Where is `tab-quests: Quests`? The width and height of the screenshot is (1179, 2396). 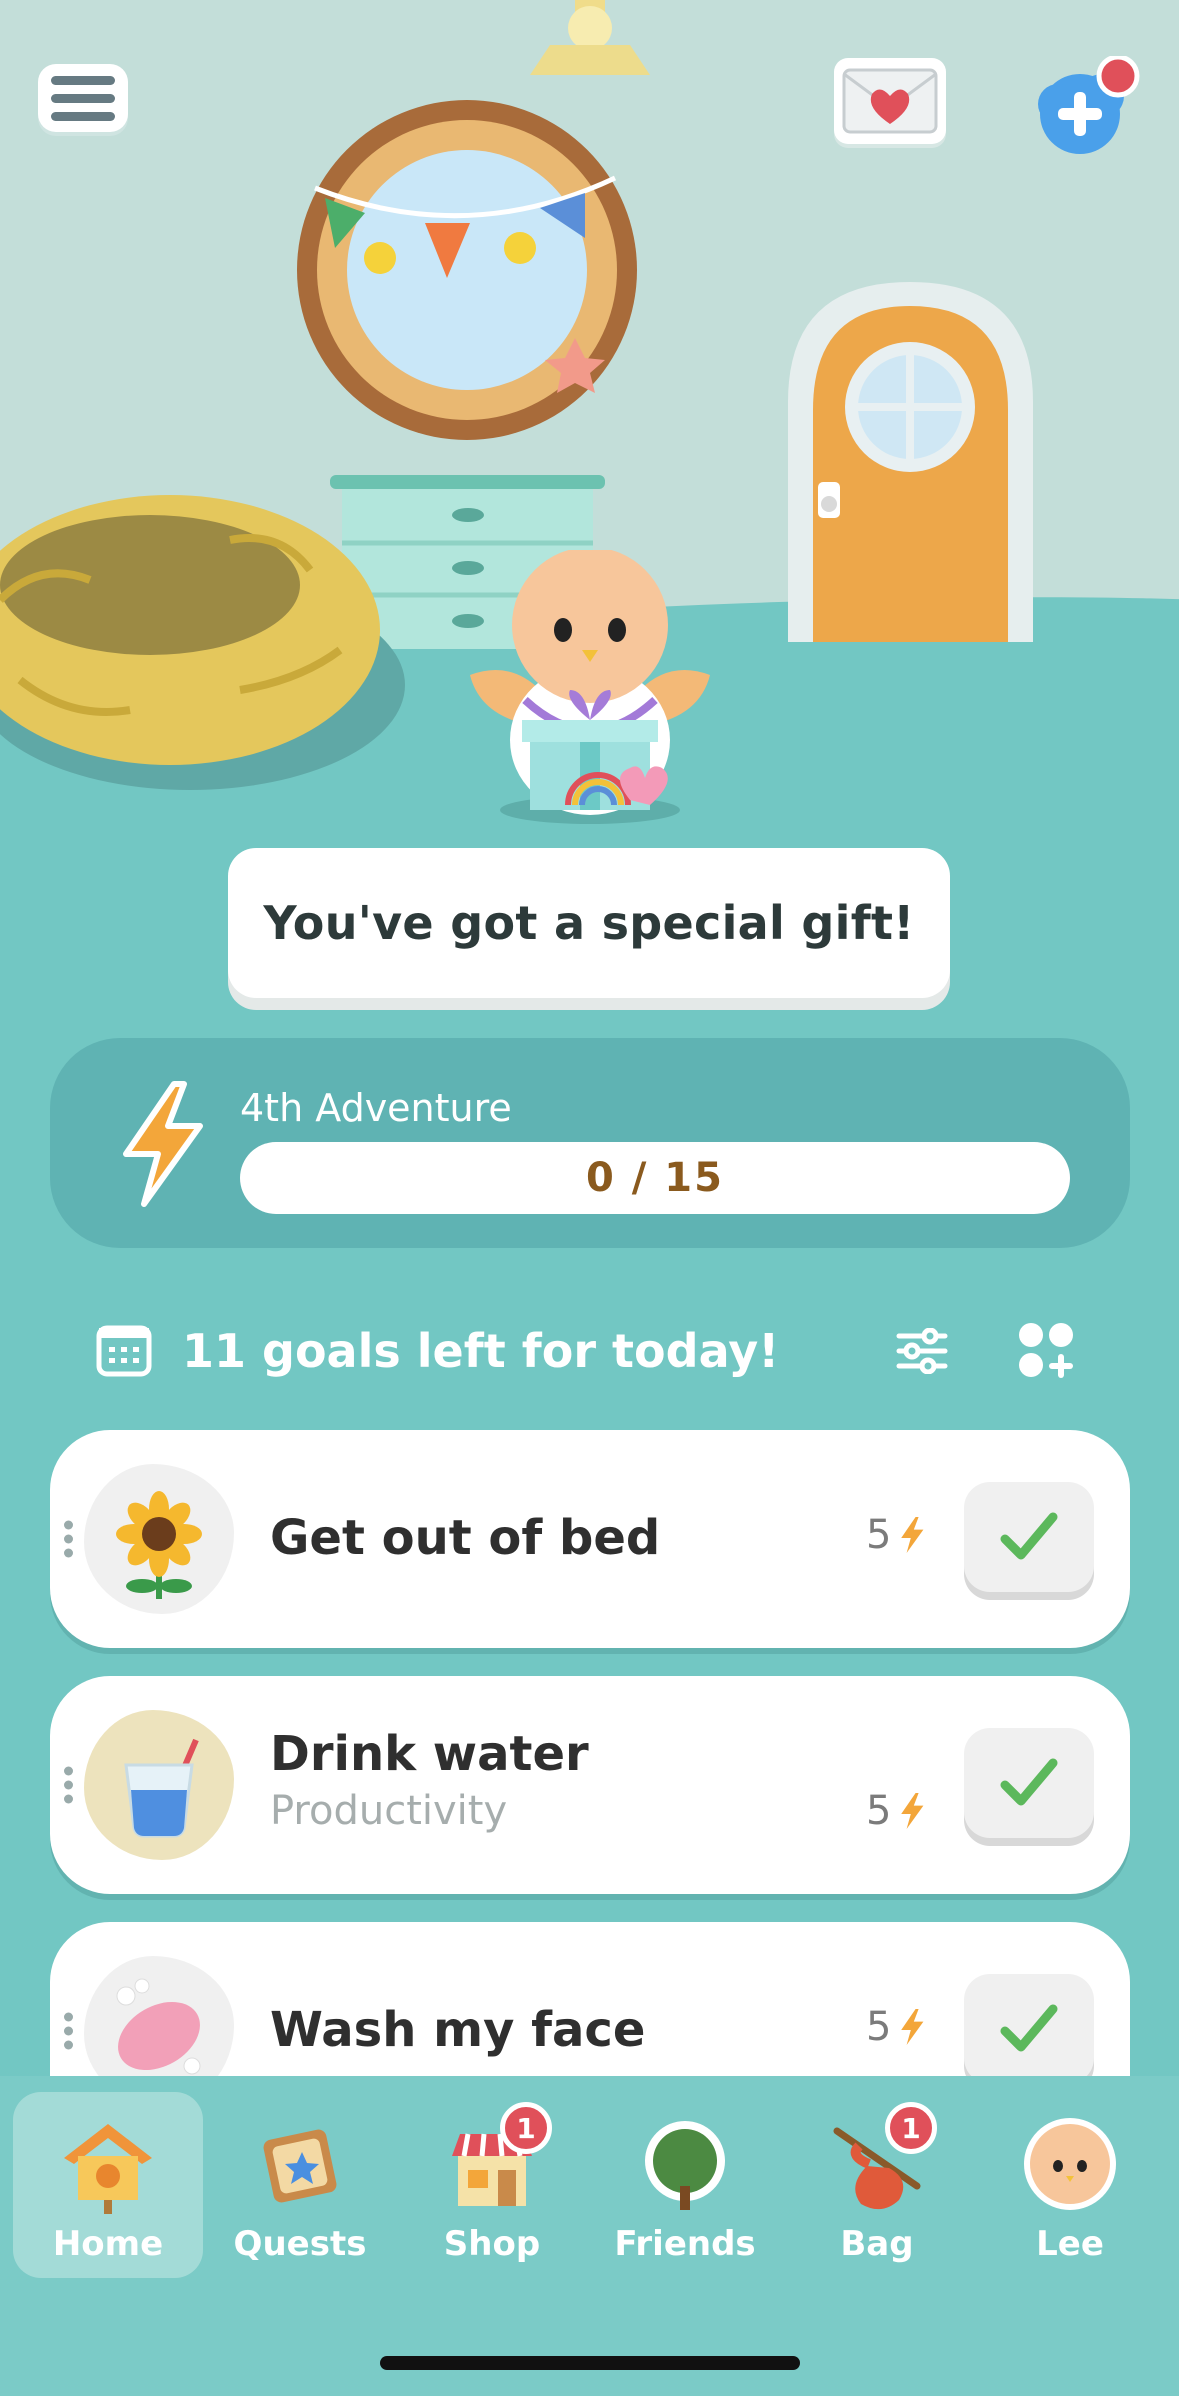 tab-quests: Quests is located at coordinates (300, 2185).